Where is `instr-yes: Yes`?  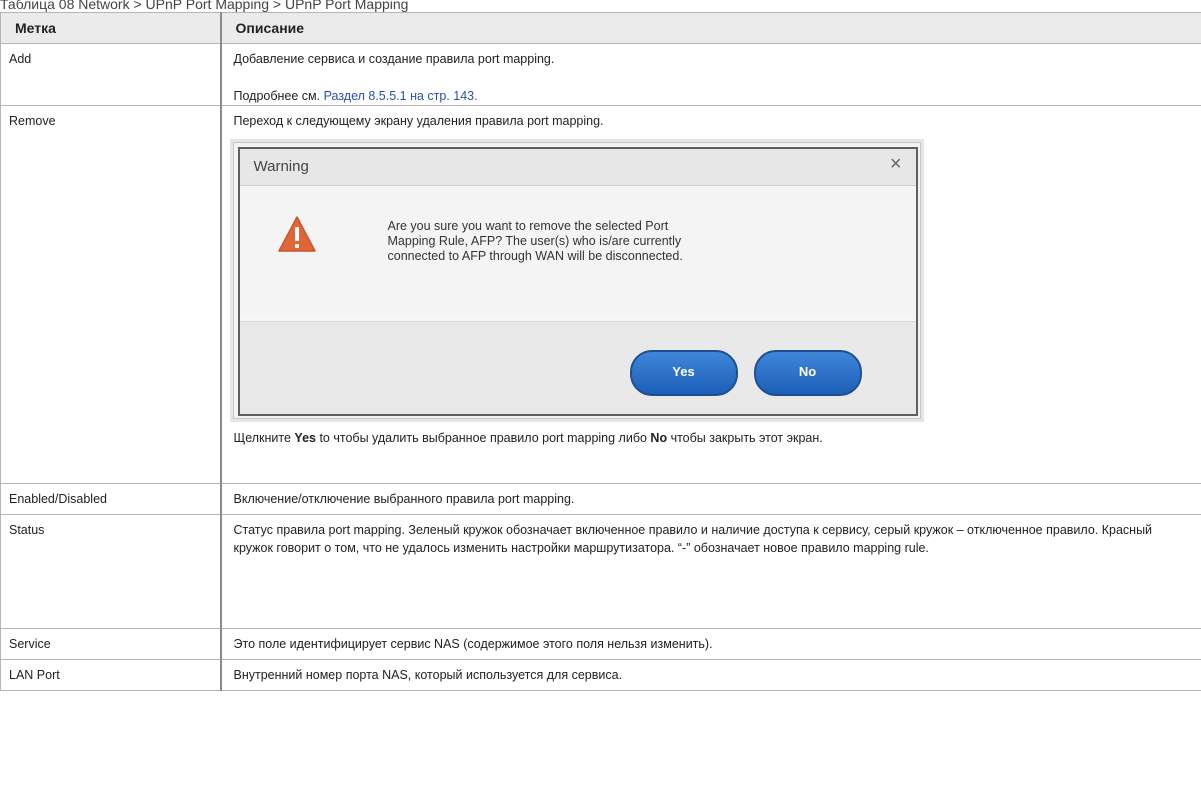 instr-yes: Yes is located at coordinates (305, 438).